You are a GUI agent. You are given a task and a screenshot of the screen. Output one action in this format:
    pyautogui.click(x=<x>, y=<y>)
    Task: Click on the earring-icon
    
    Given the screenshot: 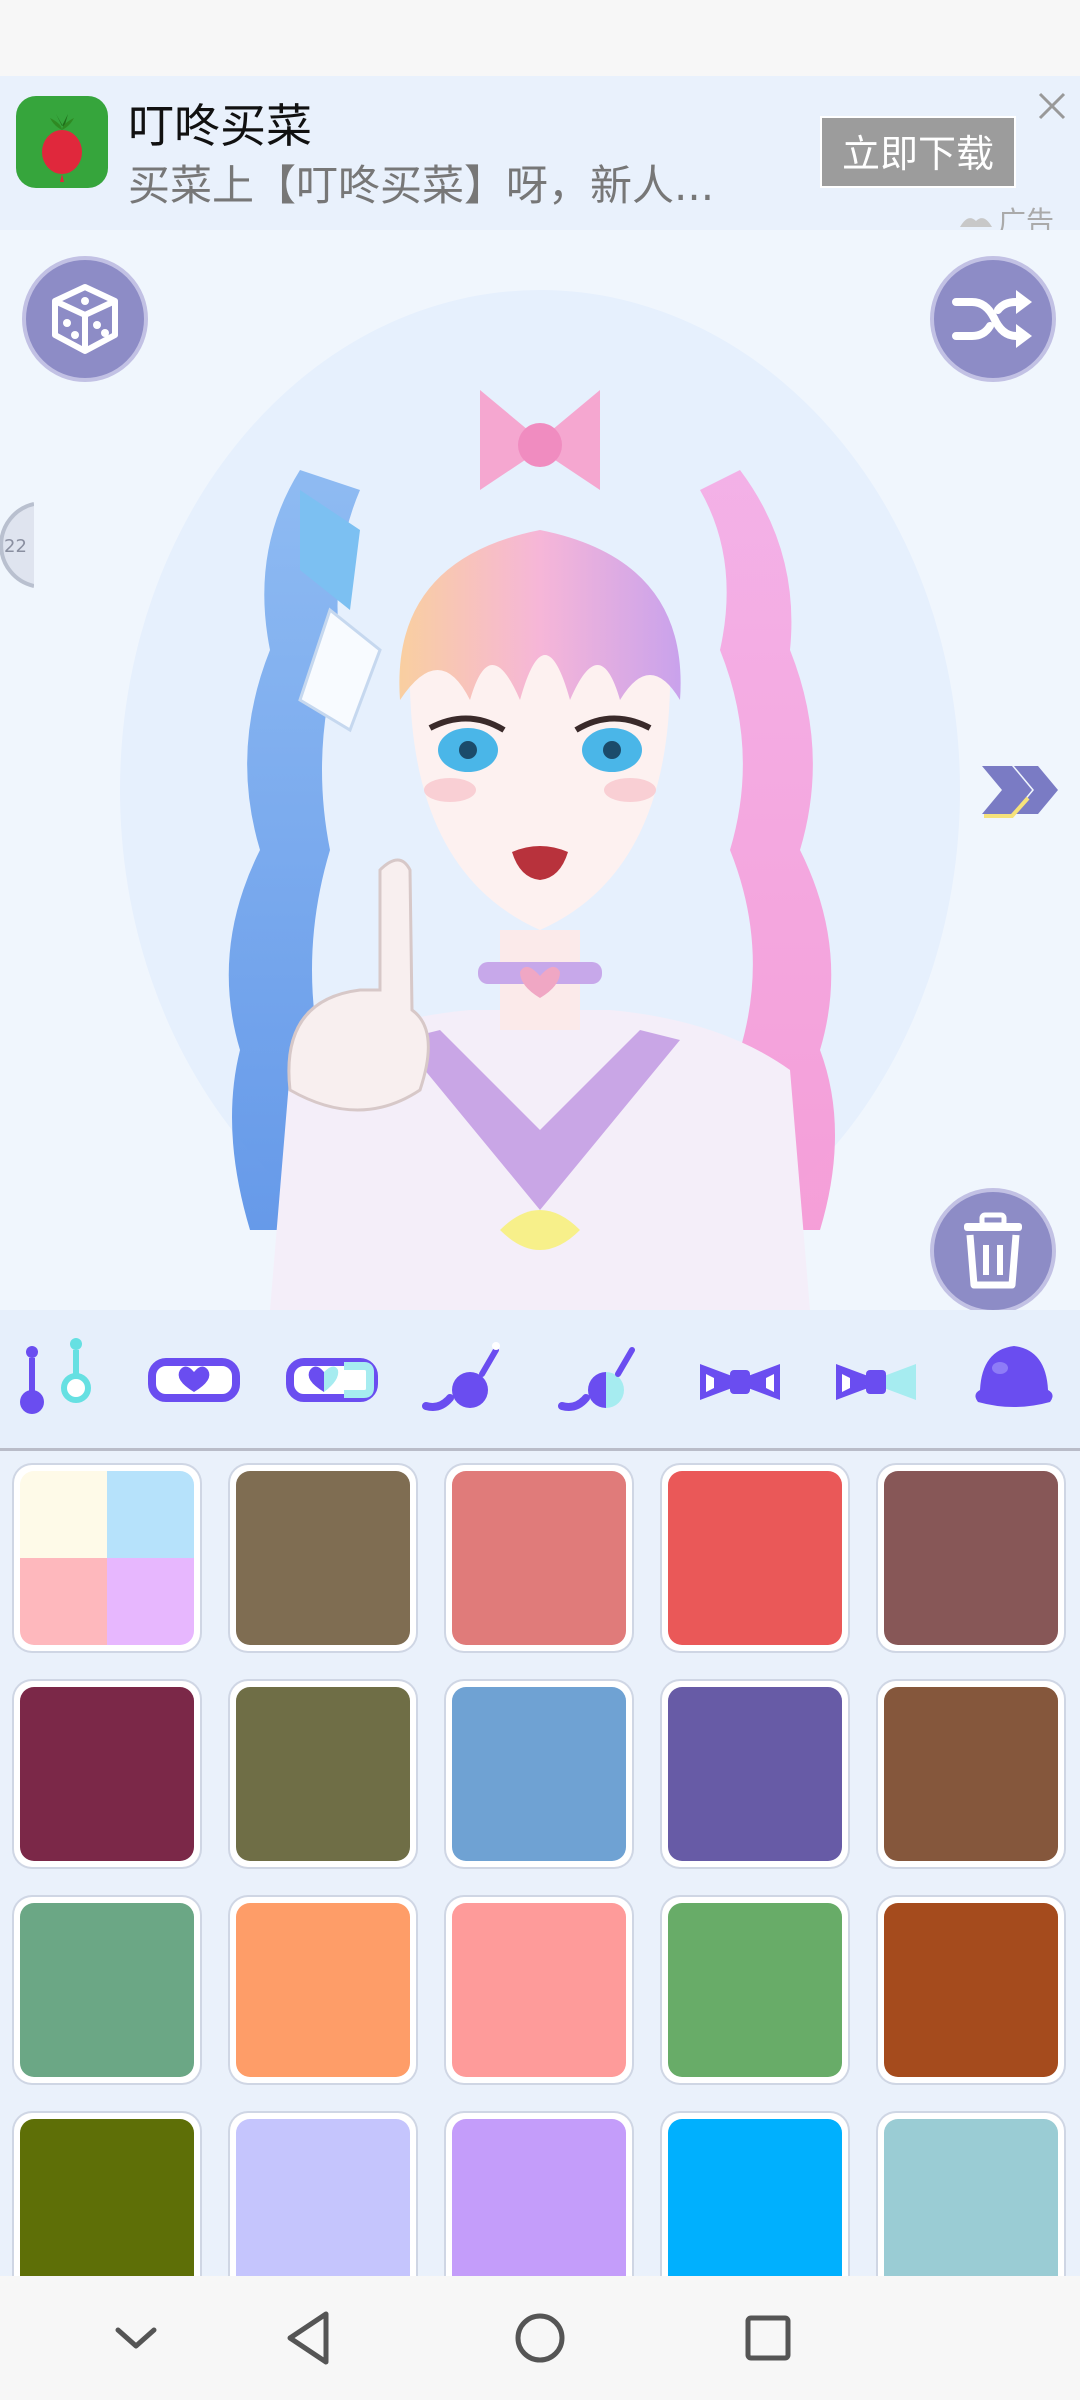 What is the action you would take?
    pyautogui.click(x=46, y=1380)
    